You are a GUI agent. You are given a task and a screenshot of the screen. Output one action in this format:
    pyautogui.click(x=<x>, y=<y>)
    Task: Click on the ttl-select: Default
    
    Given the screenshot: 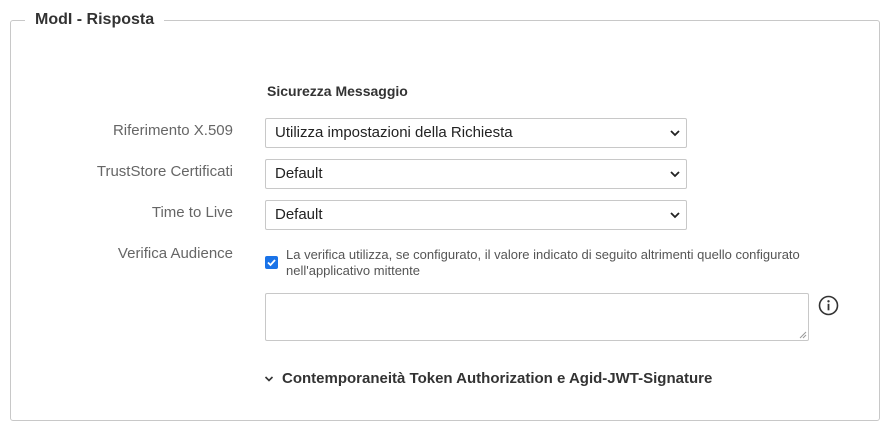 What is the action you would take?
    pyautogui.click(x=476, y=215)
    